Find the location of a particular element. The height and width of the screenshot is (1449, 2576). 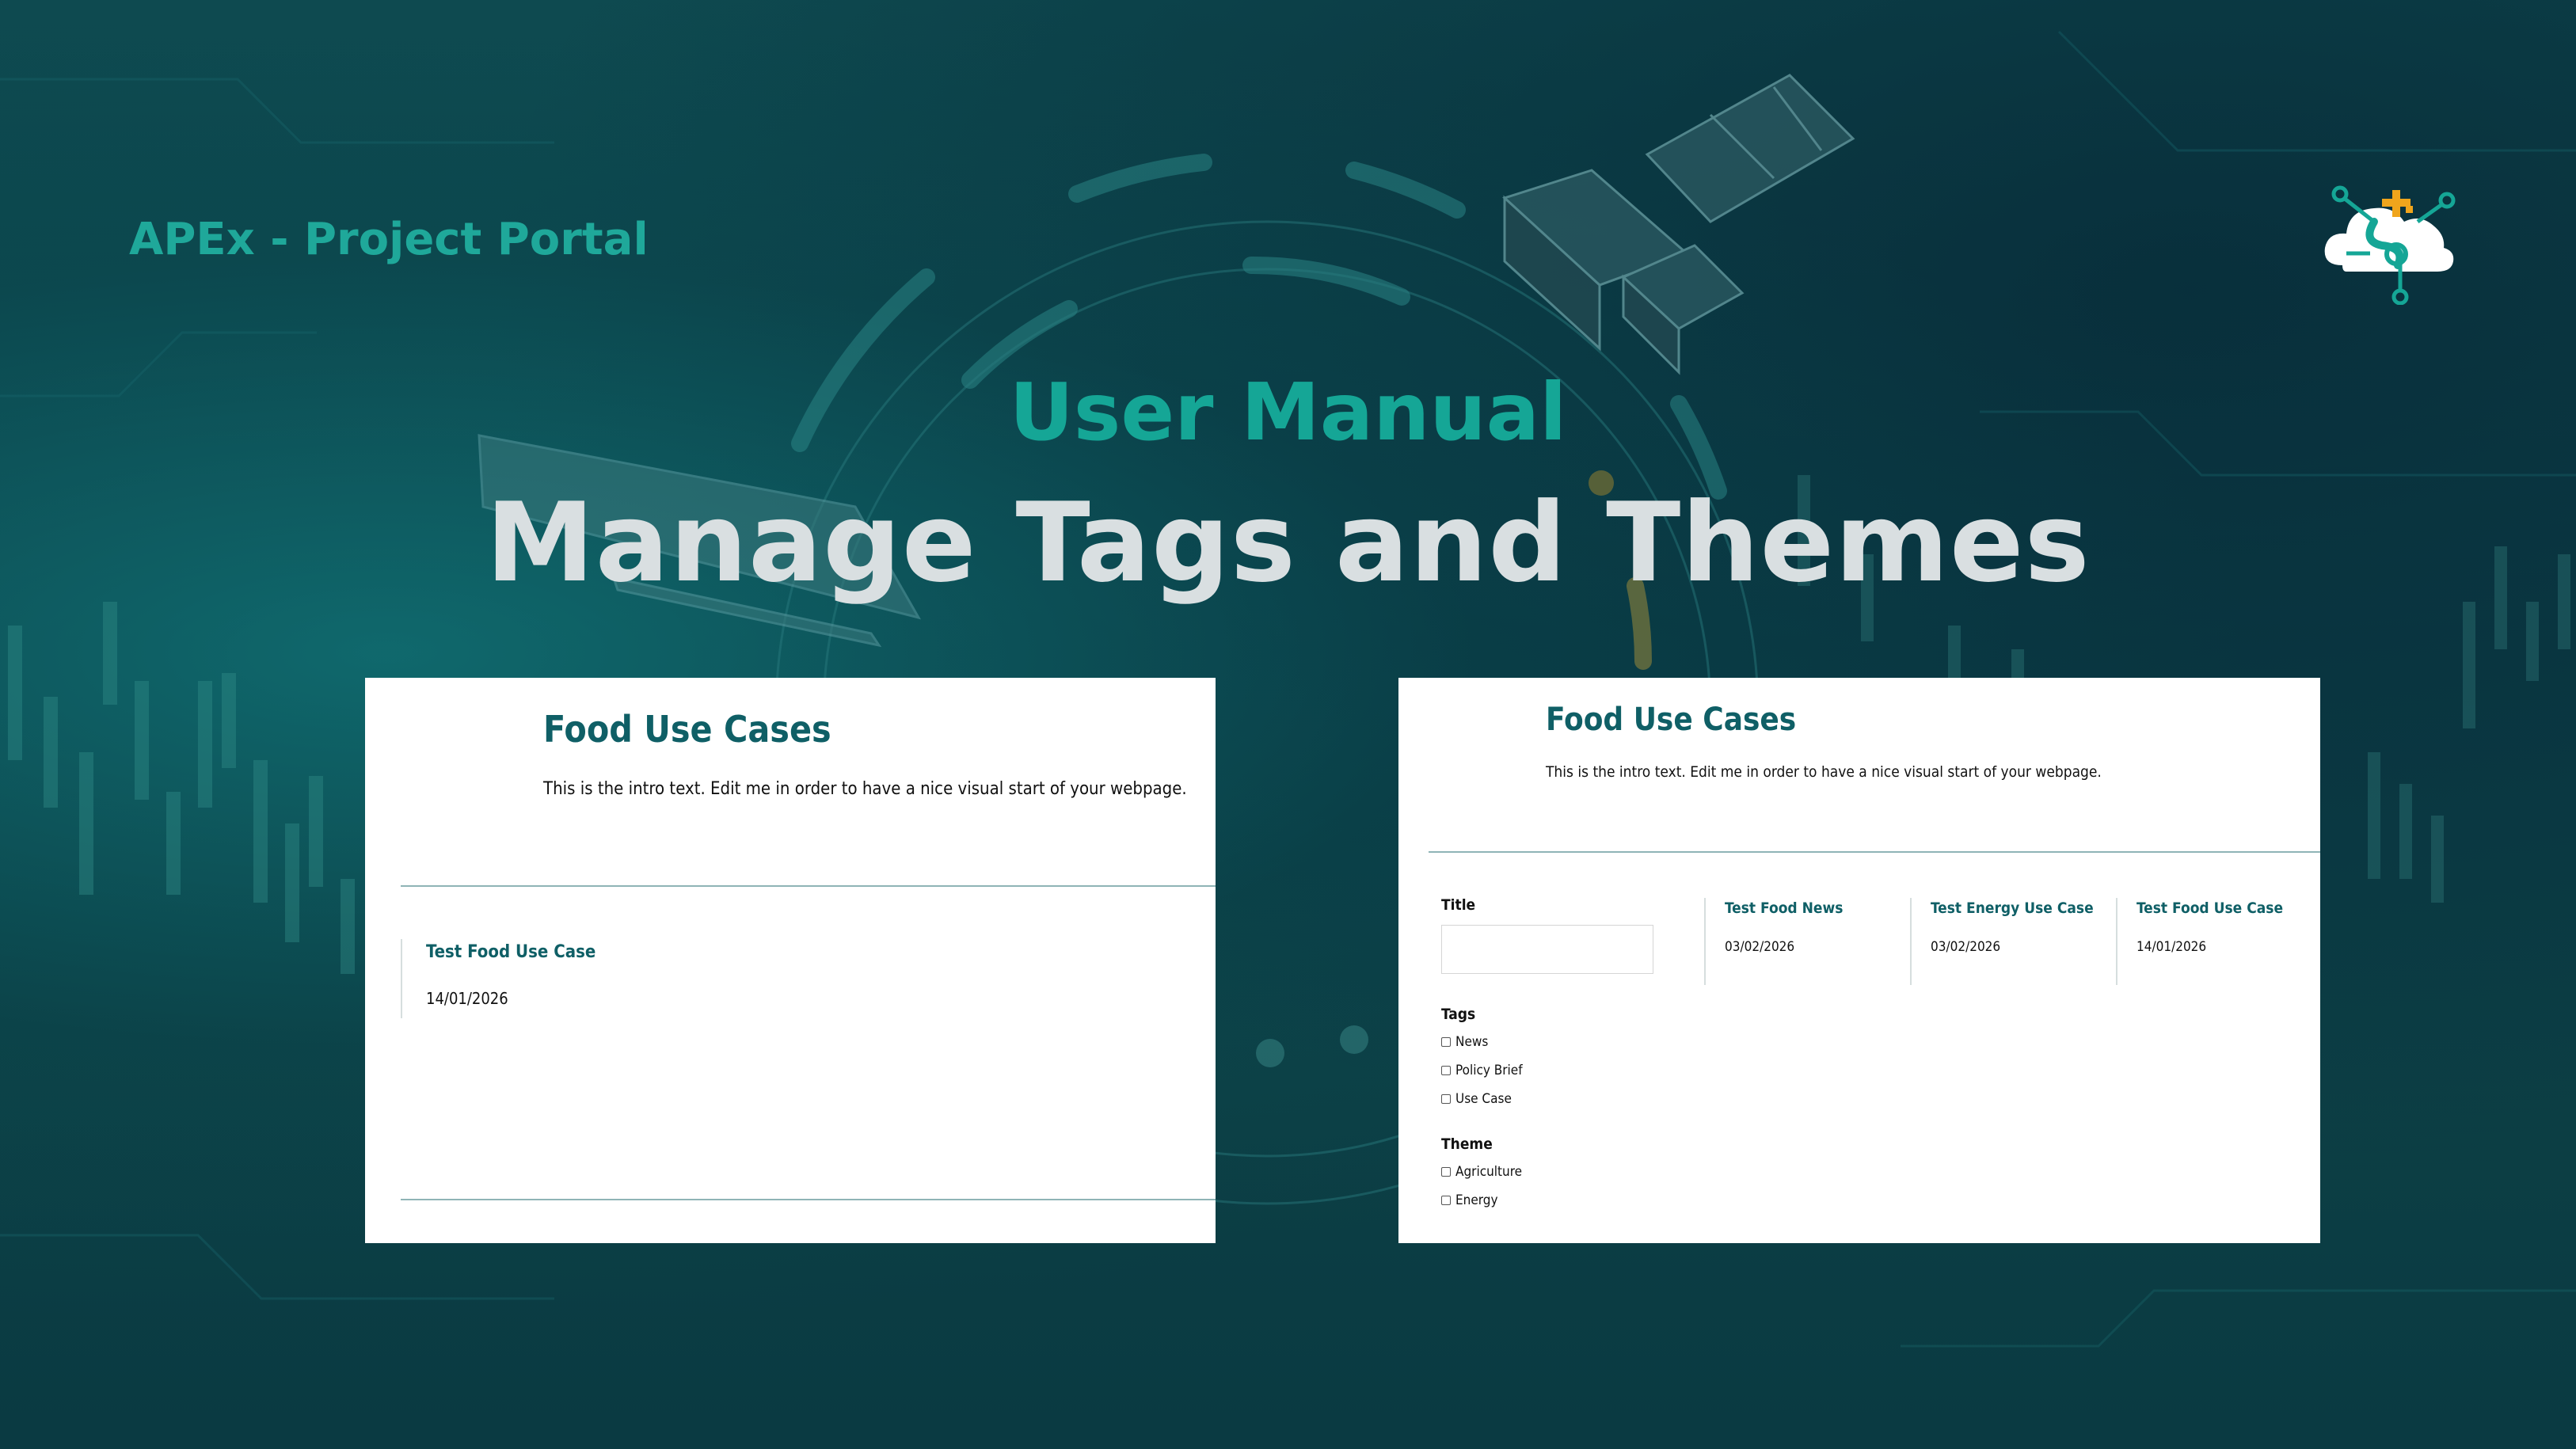

tag-checkbox-use-case: Use Case is located at coordinates (1556, 1100).